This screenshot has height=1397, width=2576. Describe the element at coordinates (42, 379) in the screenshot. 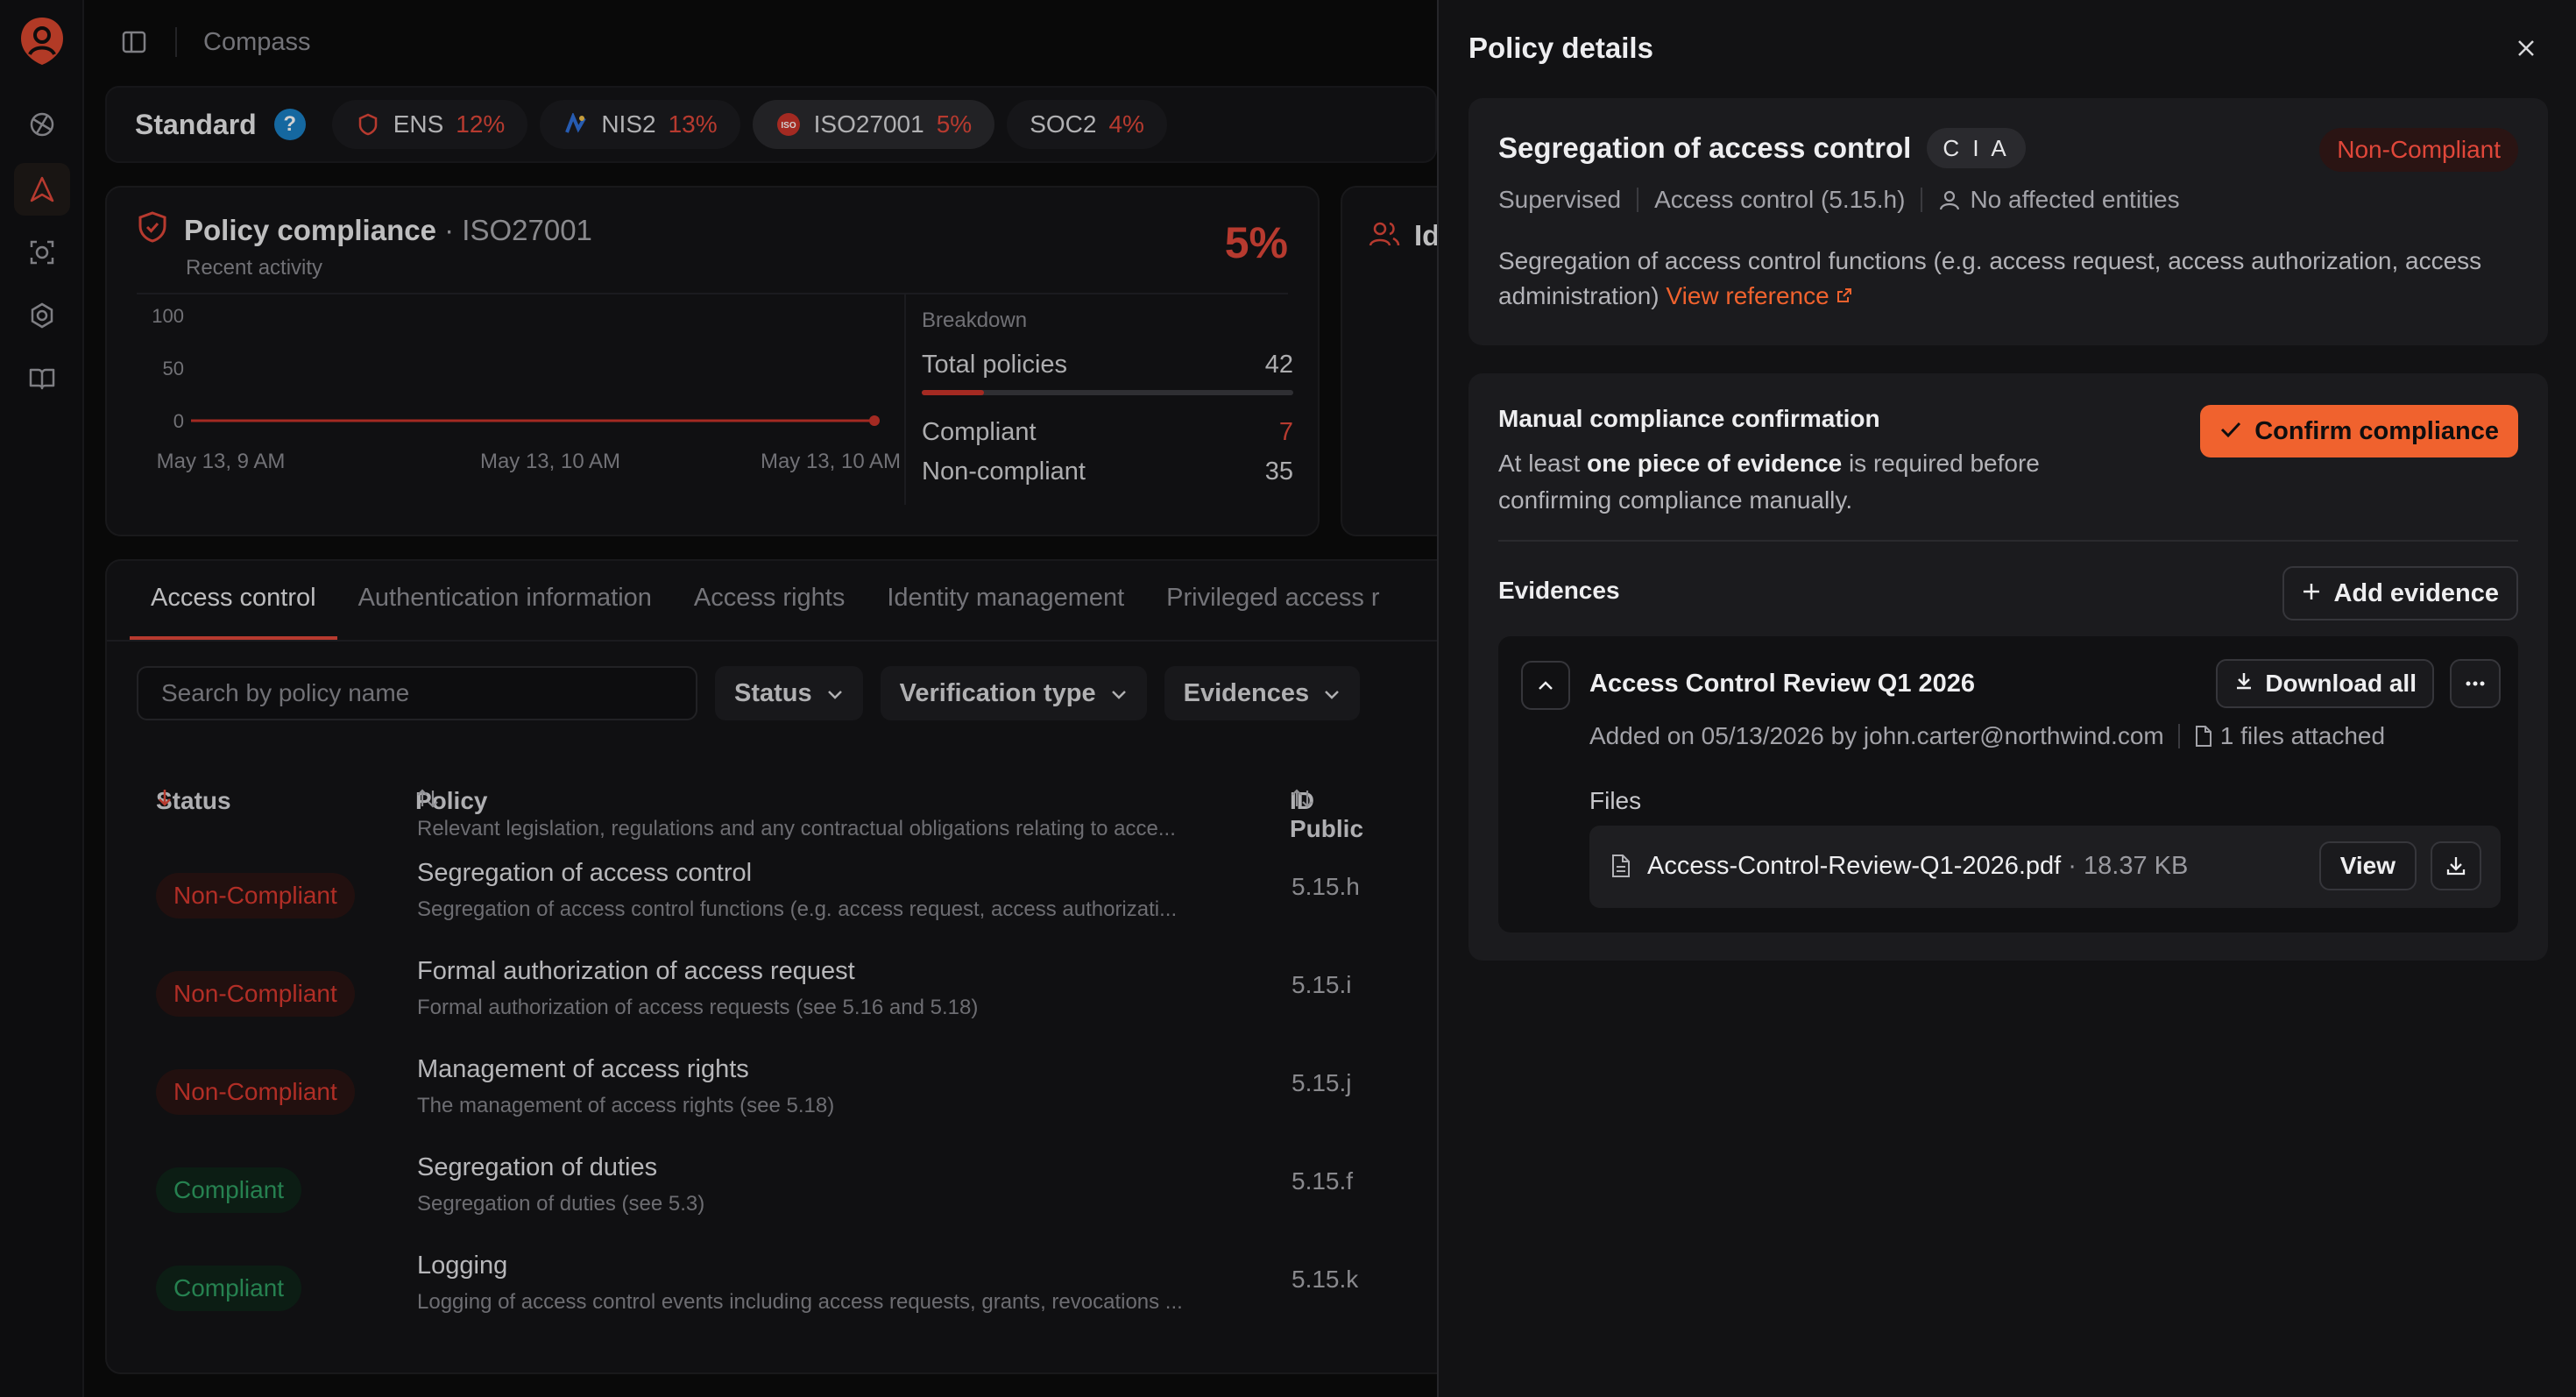

I see `nav-book-icon` at that location.